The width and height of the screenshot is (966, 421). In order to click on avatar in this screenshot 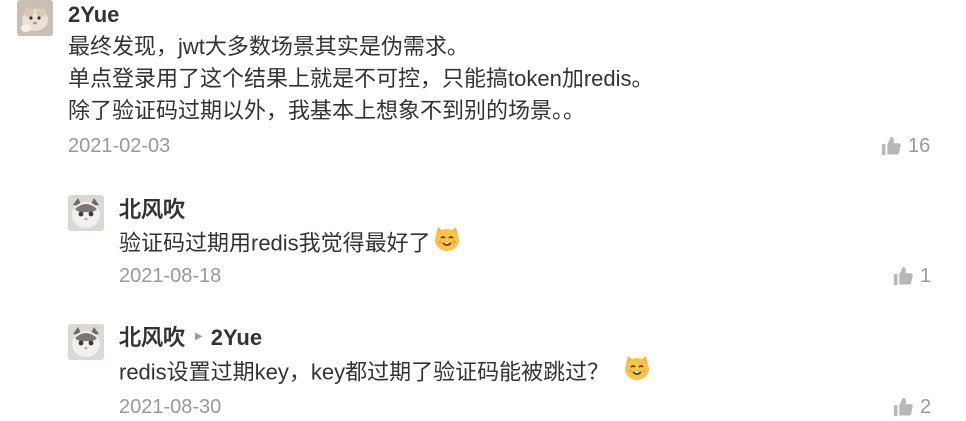, I will do `click(86, 342)`.